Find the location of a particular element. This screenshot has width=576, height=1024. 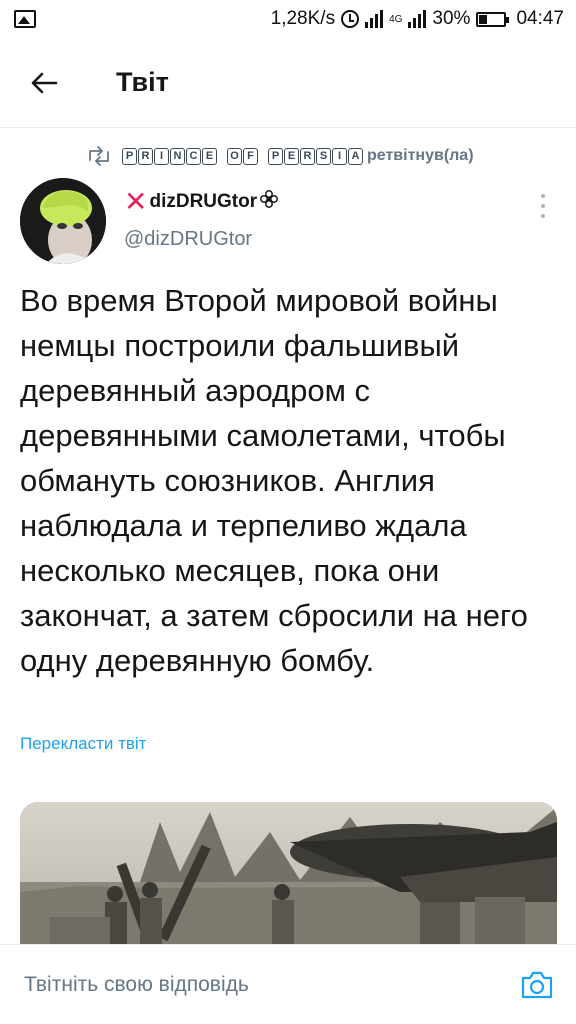

reply-input: Твітніть свою відповідь is located at coordinates (136, 985).